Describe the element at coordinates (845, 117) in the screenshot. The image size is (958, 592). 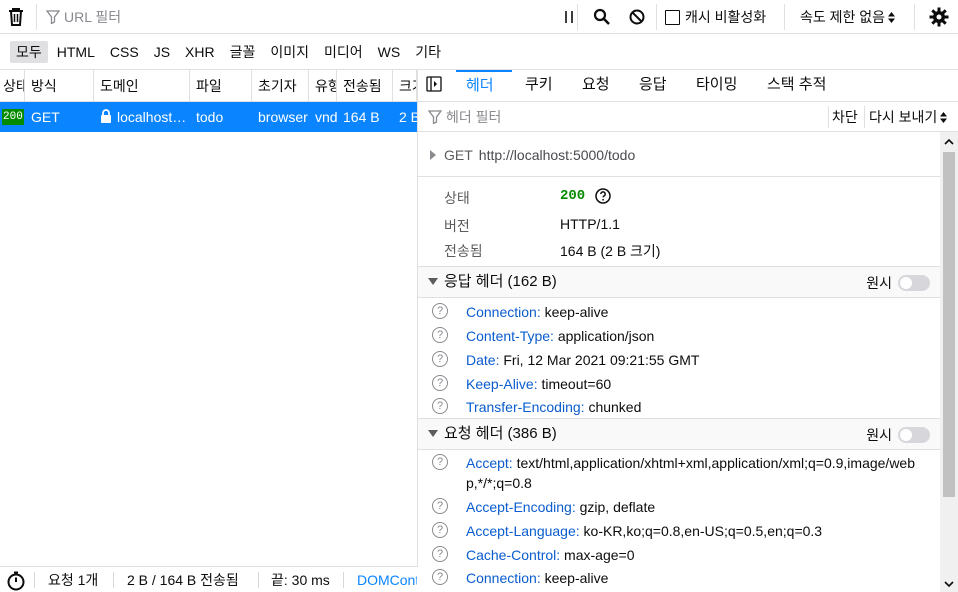
I see `block-button: 차단` at that location.